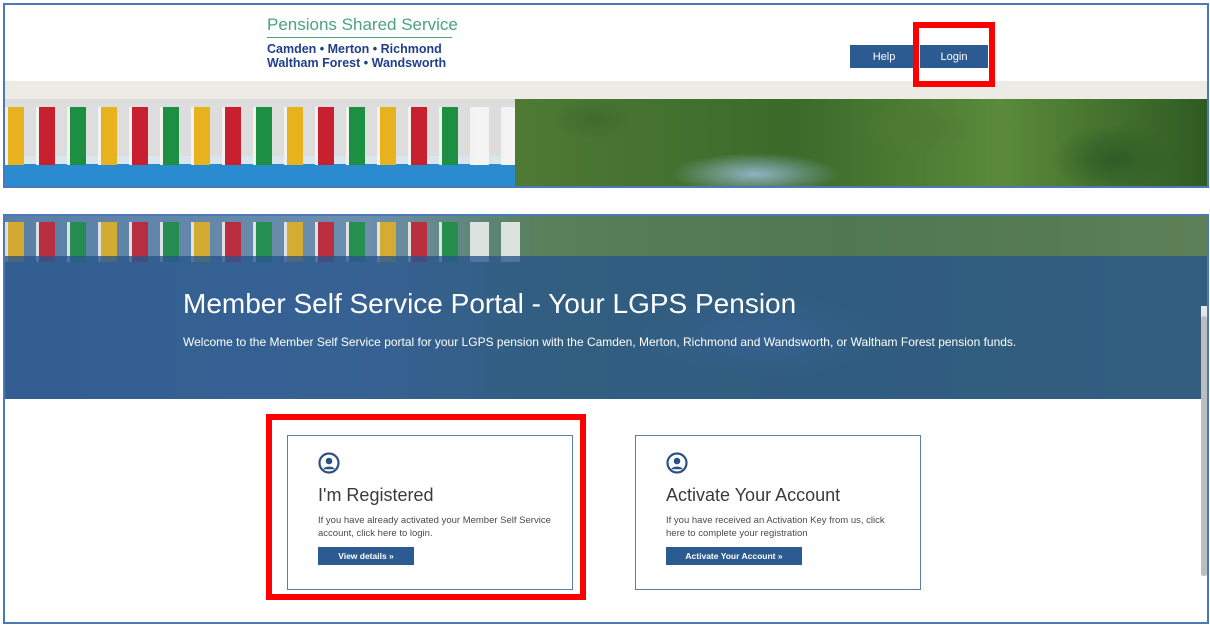 The image size is (1210, 626). What do you see at coordinates (954, 56) in the screenshot?
I see `login-button: Login` at bounding box center [954, 56].